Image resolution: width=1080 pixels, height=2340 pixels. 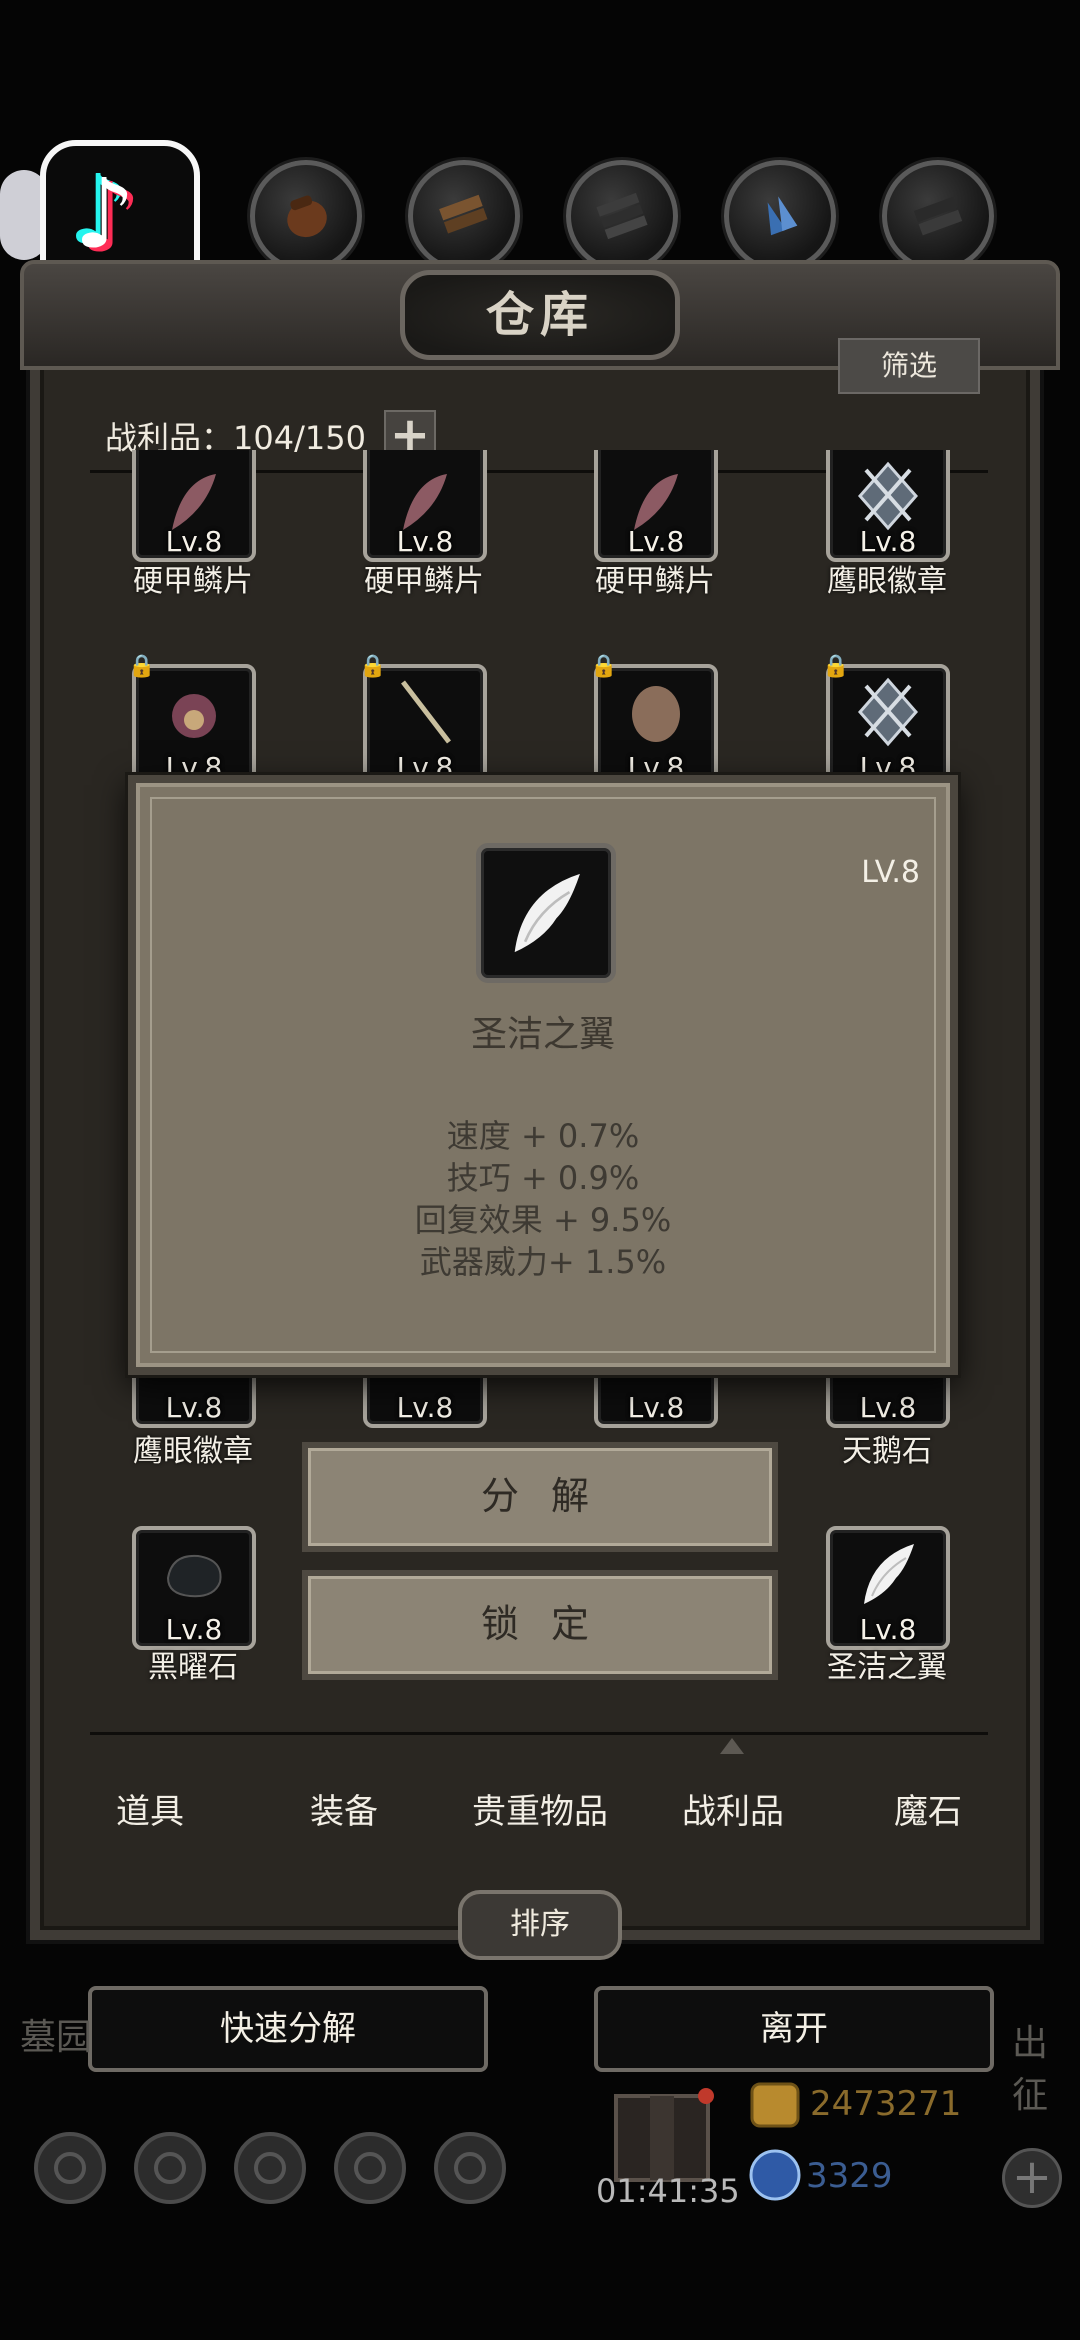 I want to click on stat-line: 武器威力+ 1.5%, so click(x=543, y=1262).